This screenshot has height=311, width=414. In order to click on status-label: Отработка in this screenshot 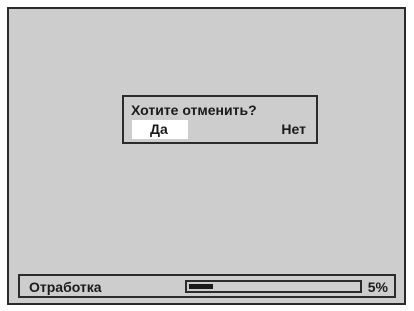, I will do `click(65, 287)`.